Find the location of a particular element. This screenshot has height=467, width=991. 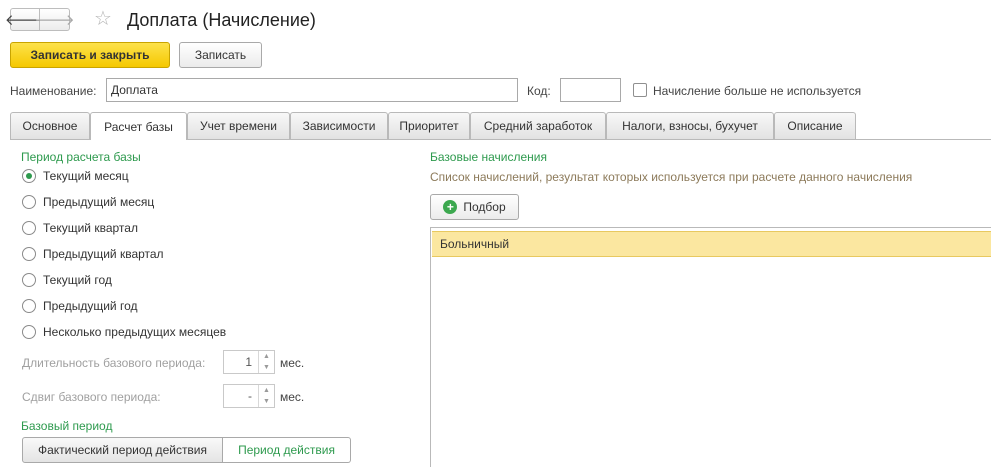

radio-current-month: Текущий месяц is located at coordinates (75, 176).